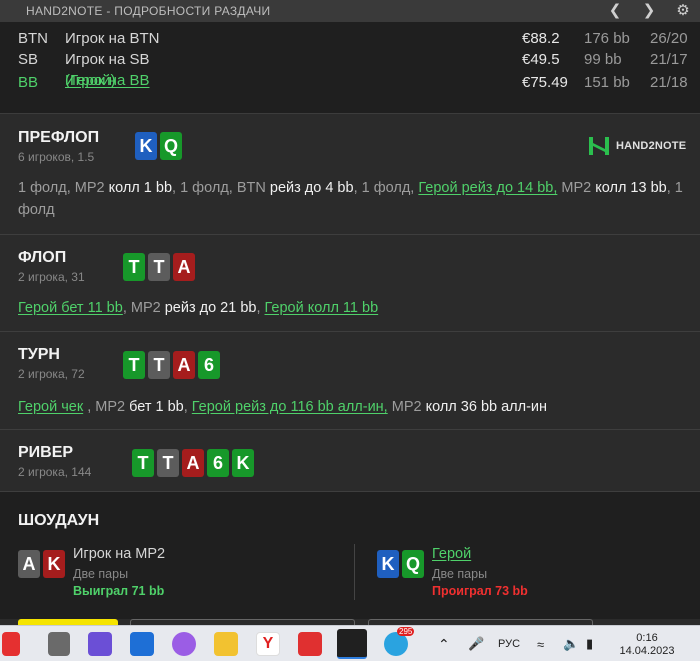 This screenshot has height=661, width=700. What do you see at coordinates (70, 308) in the screenshot?
I see `hero-action: Герой бет 11 bb` at bounding box center [70, 308].